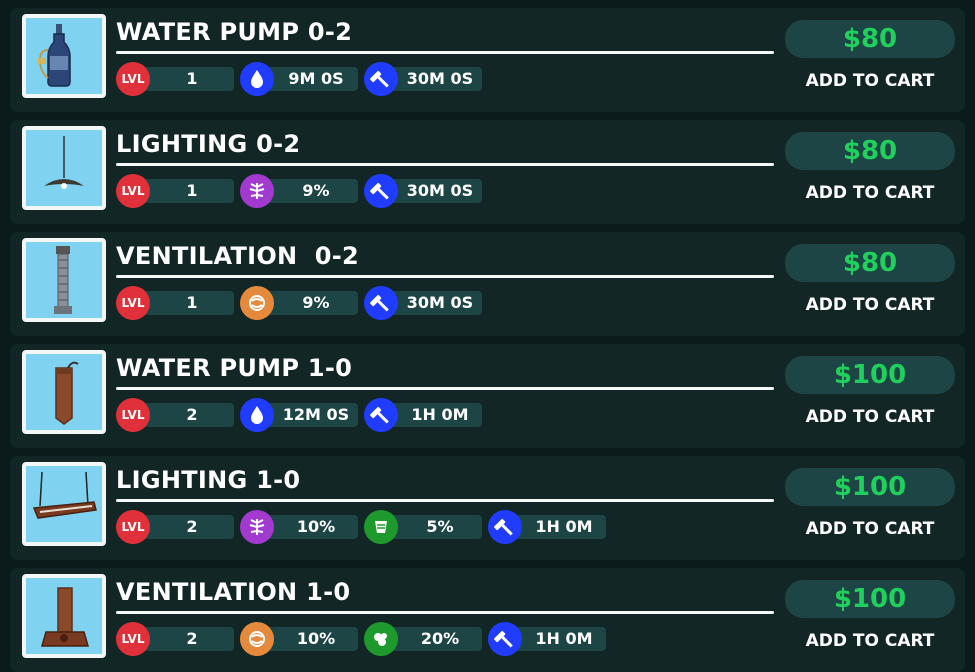 The height and width of the screenshot is (672, 975). I want to click on growth-stat: 20%, so click(423, 639).